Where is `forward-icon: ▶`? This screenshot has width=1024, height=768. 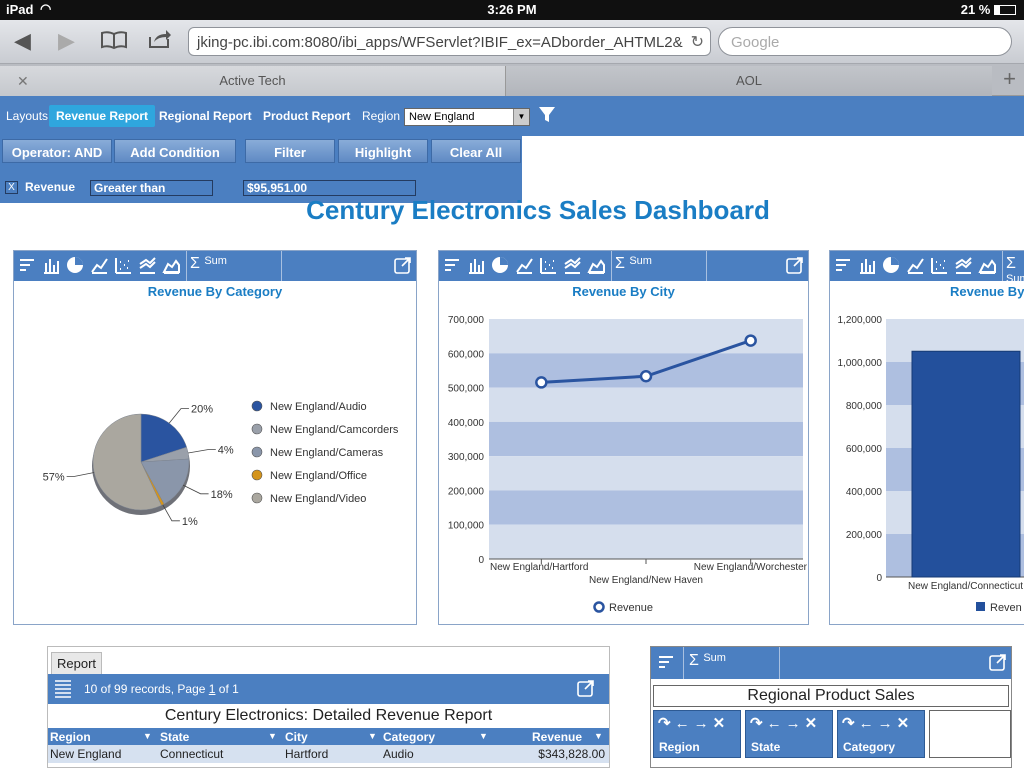
forward-icon: ▶ is located at coordinates (66, 41).